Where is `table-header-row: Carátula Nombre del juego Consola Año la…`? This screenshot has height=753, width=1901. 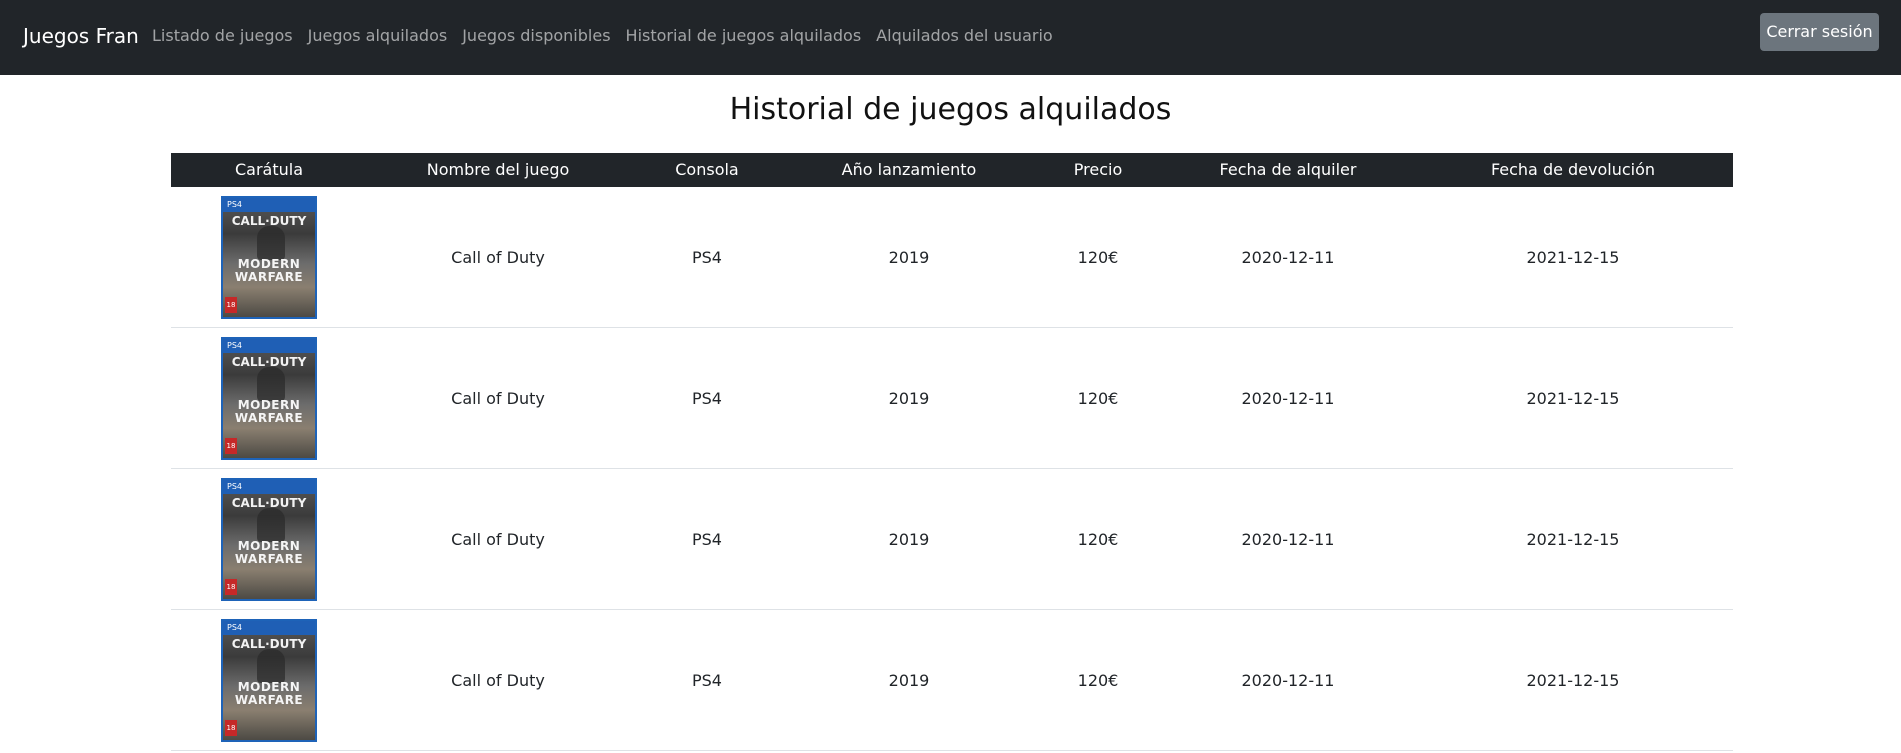 table-header-row: Carátula Nombre del juego Consola Año la… is located at coordinates (952, 170).